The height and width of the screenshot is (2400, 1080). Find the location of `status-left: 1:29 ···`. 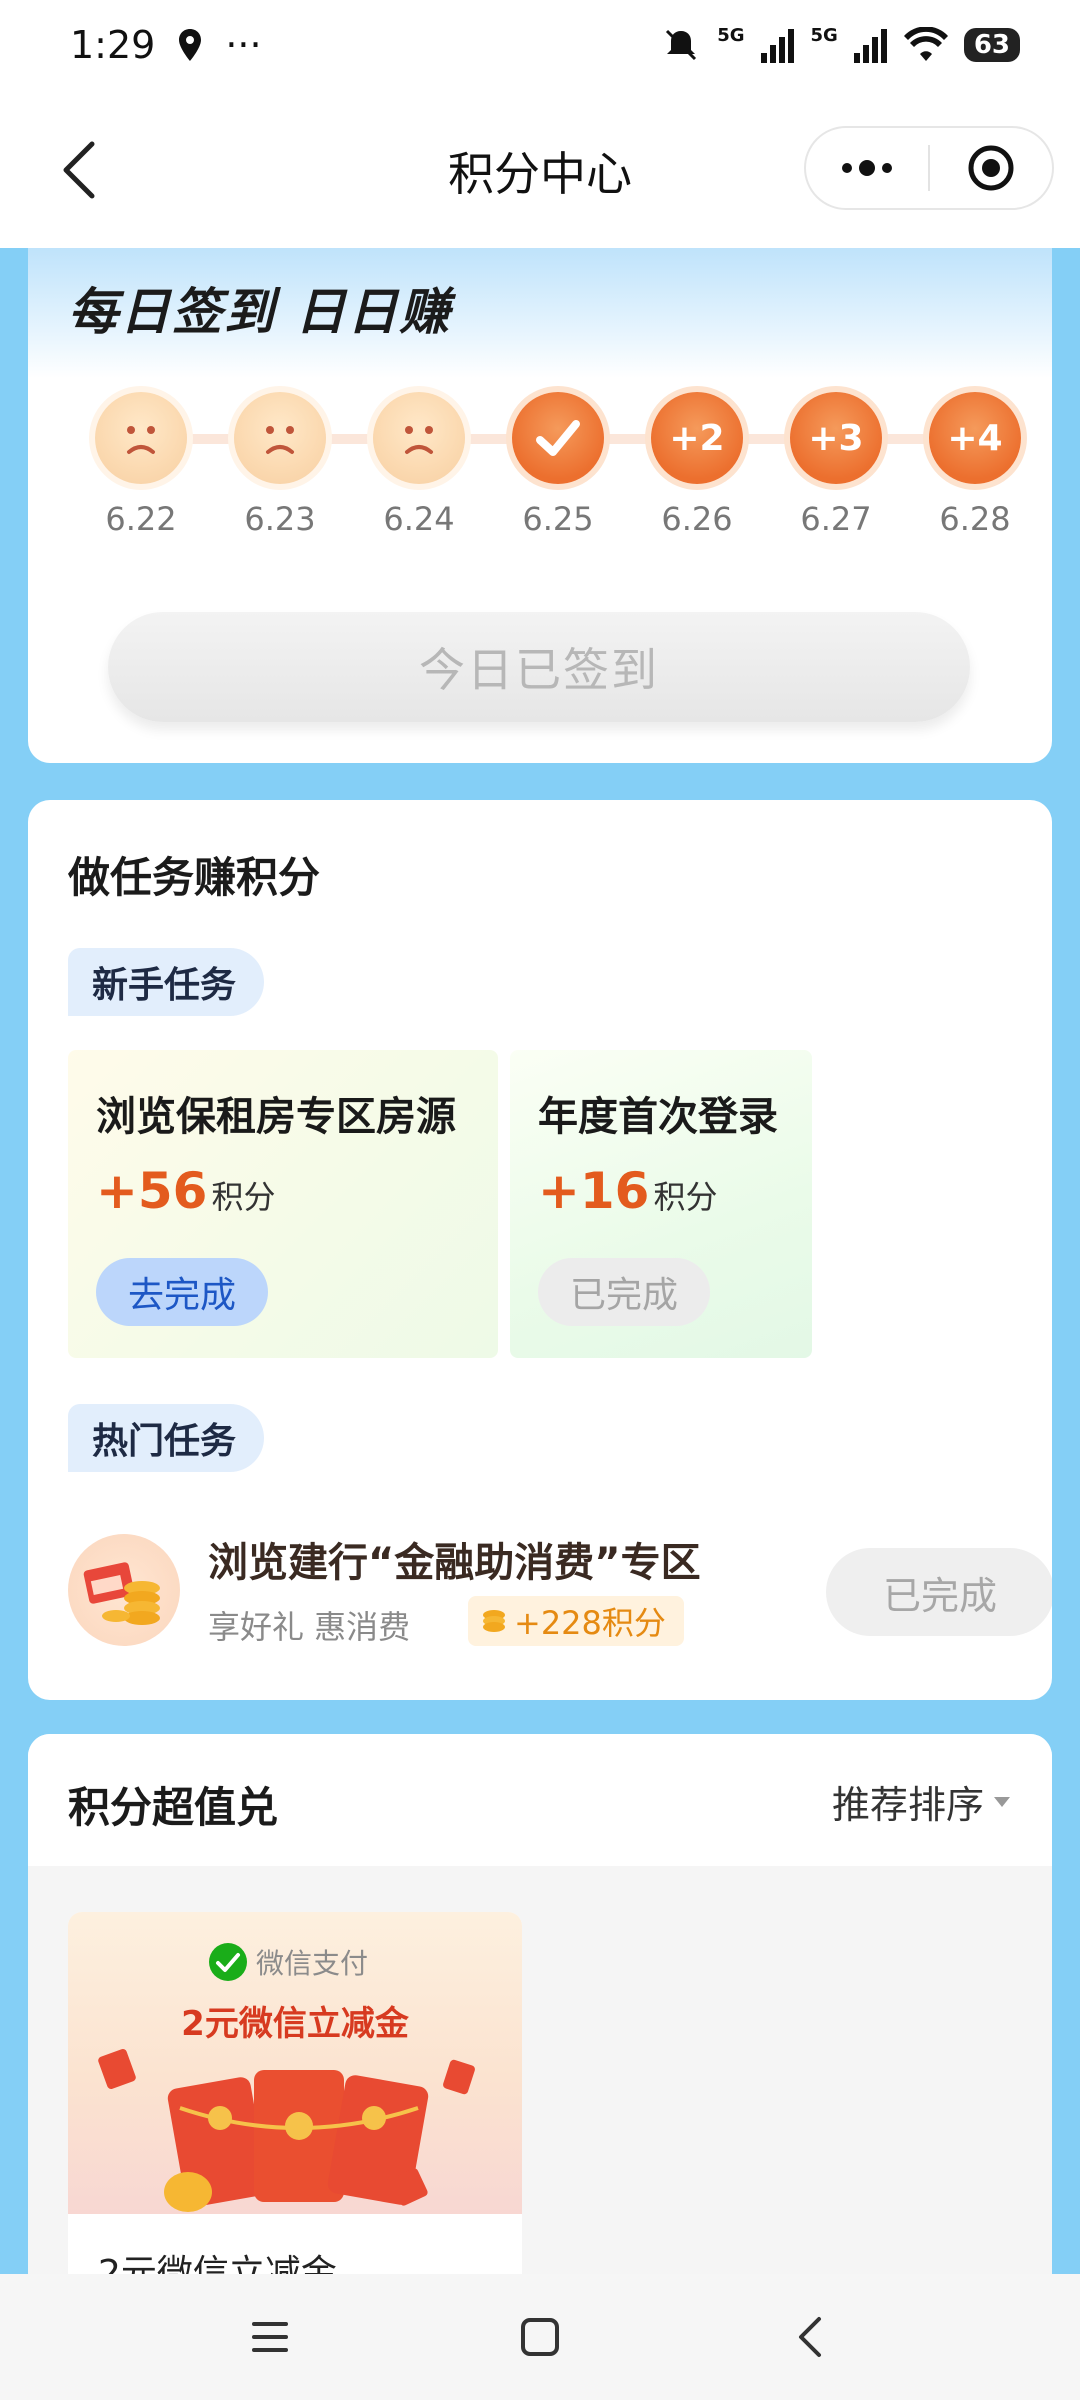

status-left: 1:29 ··· is located at coordinates (166, 45).